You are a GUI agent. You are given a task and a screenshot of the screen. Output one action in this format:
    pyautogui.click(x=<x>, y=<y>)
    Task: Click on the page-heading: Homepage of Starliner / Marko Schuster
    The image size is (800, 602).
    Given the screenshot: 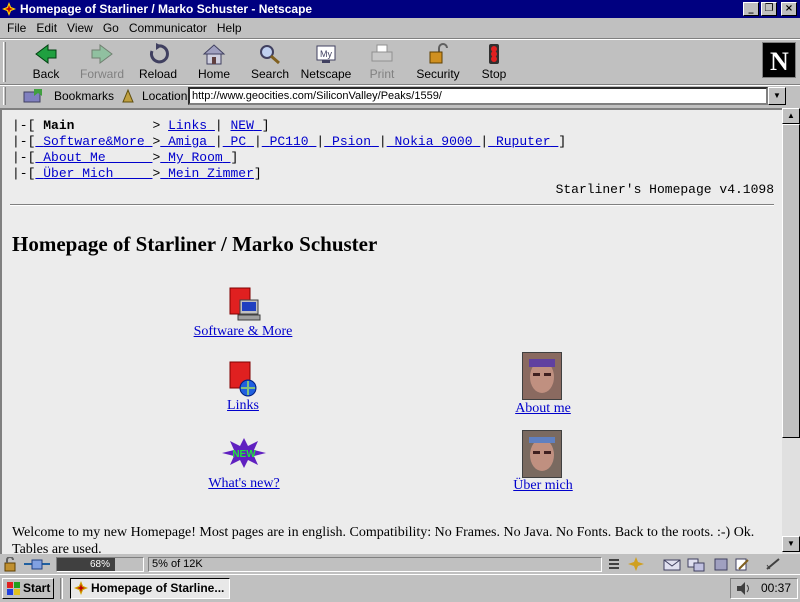 What is the action you would take?
    pyautogui.click(x=195, y=244)
    